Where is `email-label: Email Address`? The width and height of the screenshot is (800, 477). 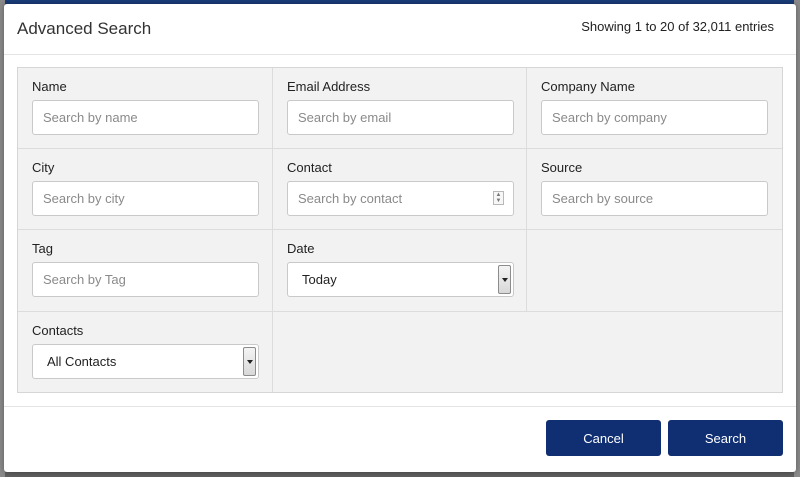 email-label: Email Address is located at coordinates (329, 86).